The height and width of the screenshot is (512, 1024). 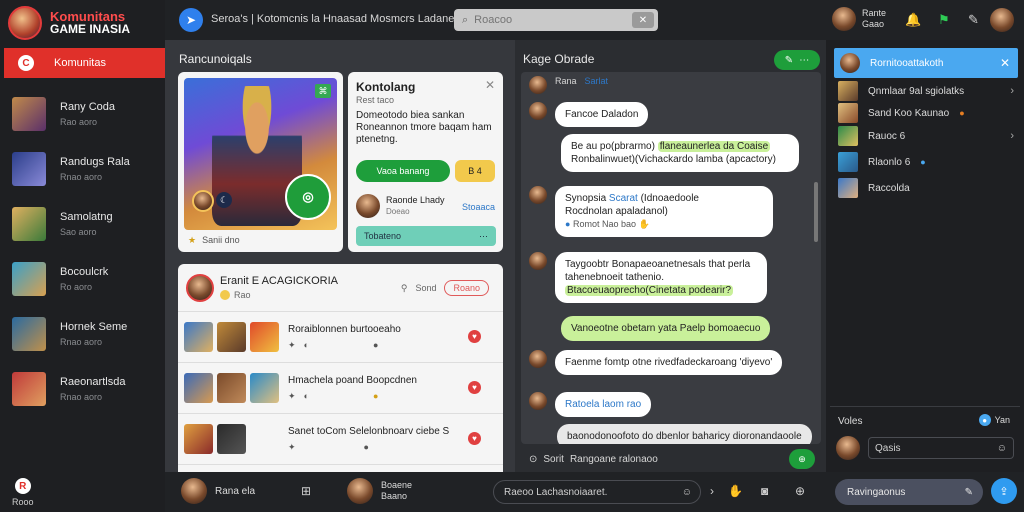 I want to click on chat-options-button: ✎ ⋯, so click(x=797, y=60).